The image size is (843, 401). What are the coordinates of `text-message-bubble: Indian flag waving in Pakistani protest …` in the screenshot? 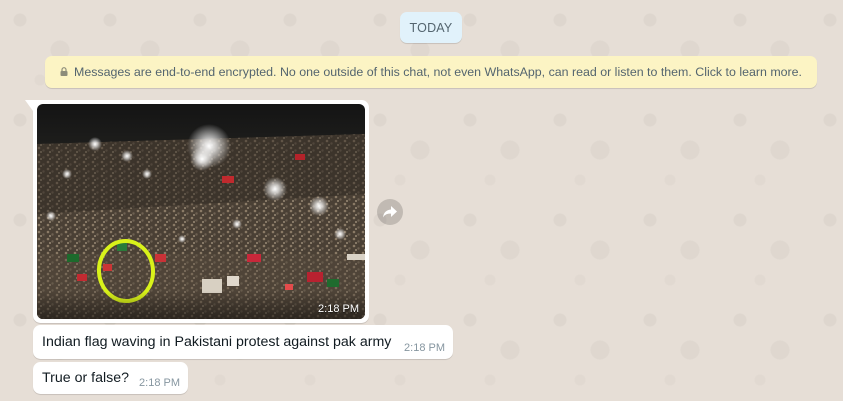 It's located at (243, 342).